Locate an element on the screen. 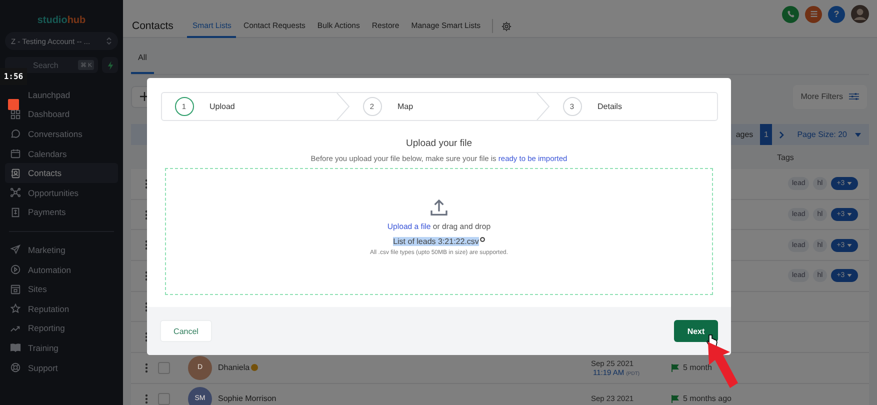  page-size-dropdown: Page Size: 20 is located at coordinates (829, 134).